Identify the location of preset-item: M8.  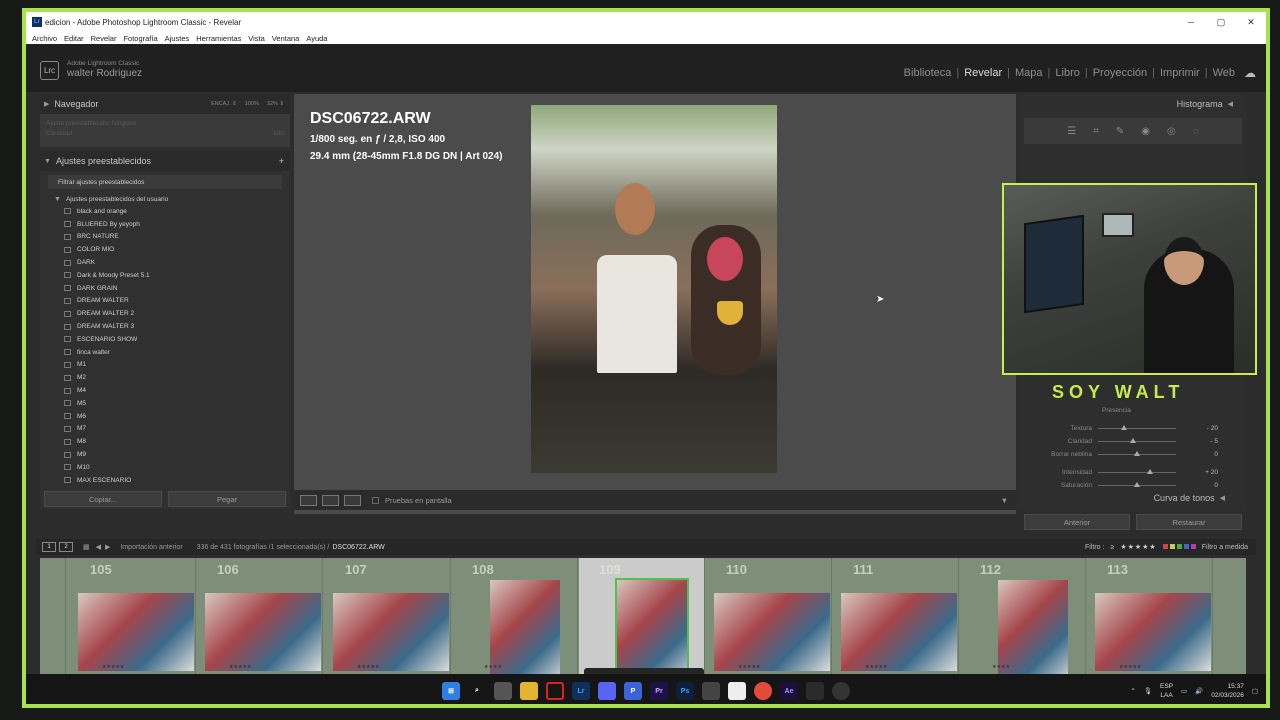
(167, 441).